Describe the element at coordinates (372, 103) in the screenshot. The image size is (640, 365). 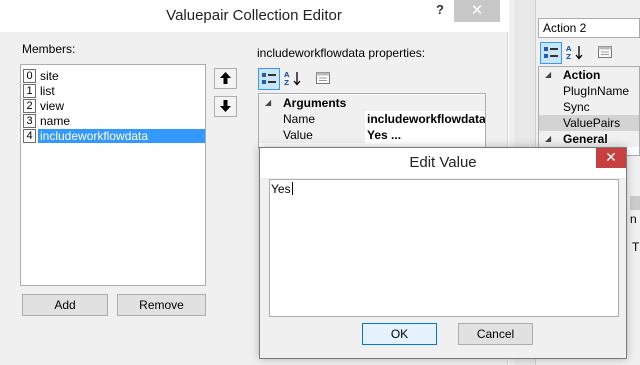
I see `category-arguments: ◢ Arguments` at that location.